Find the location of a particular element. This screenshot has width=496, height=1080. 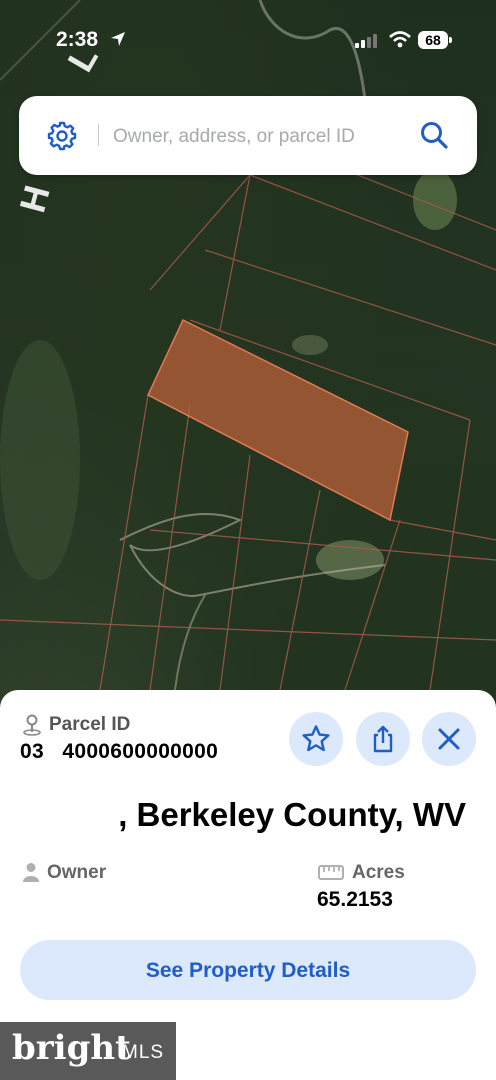

search-divider is located at coordinates (98, 135).